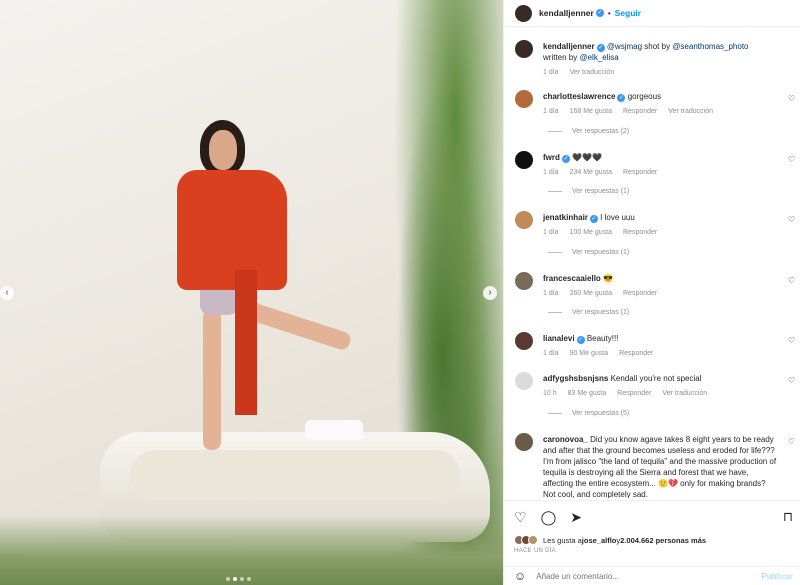 The width and height of the screenshot is (800, 585). I want to click on comment-text: I love uuu, so click(617, 217).